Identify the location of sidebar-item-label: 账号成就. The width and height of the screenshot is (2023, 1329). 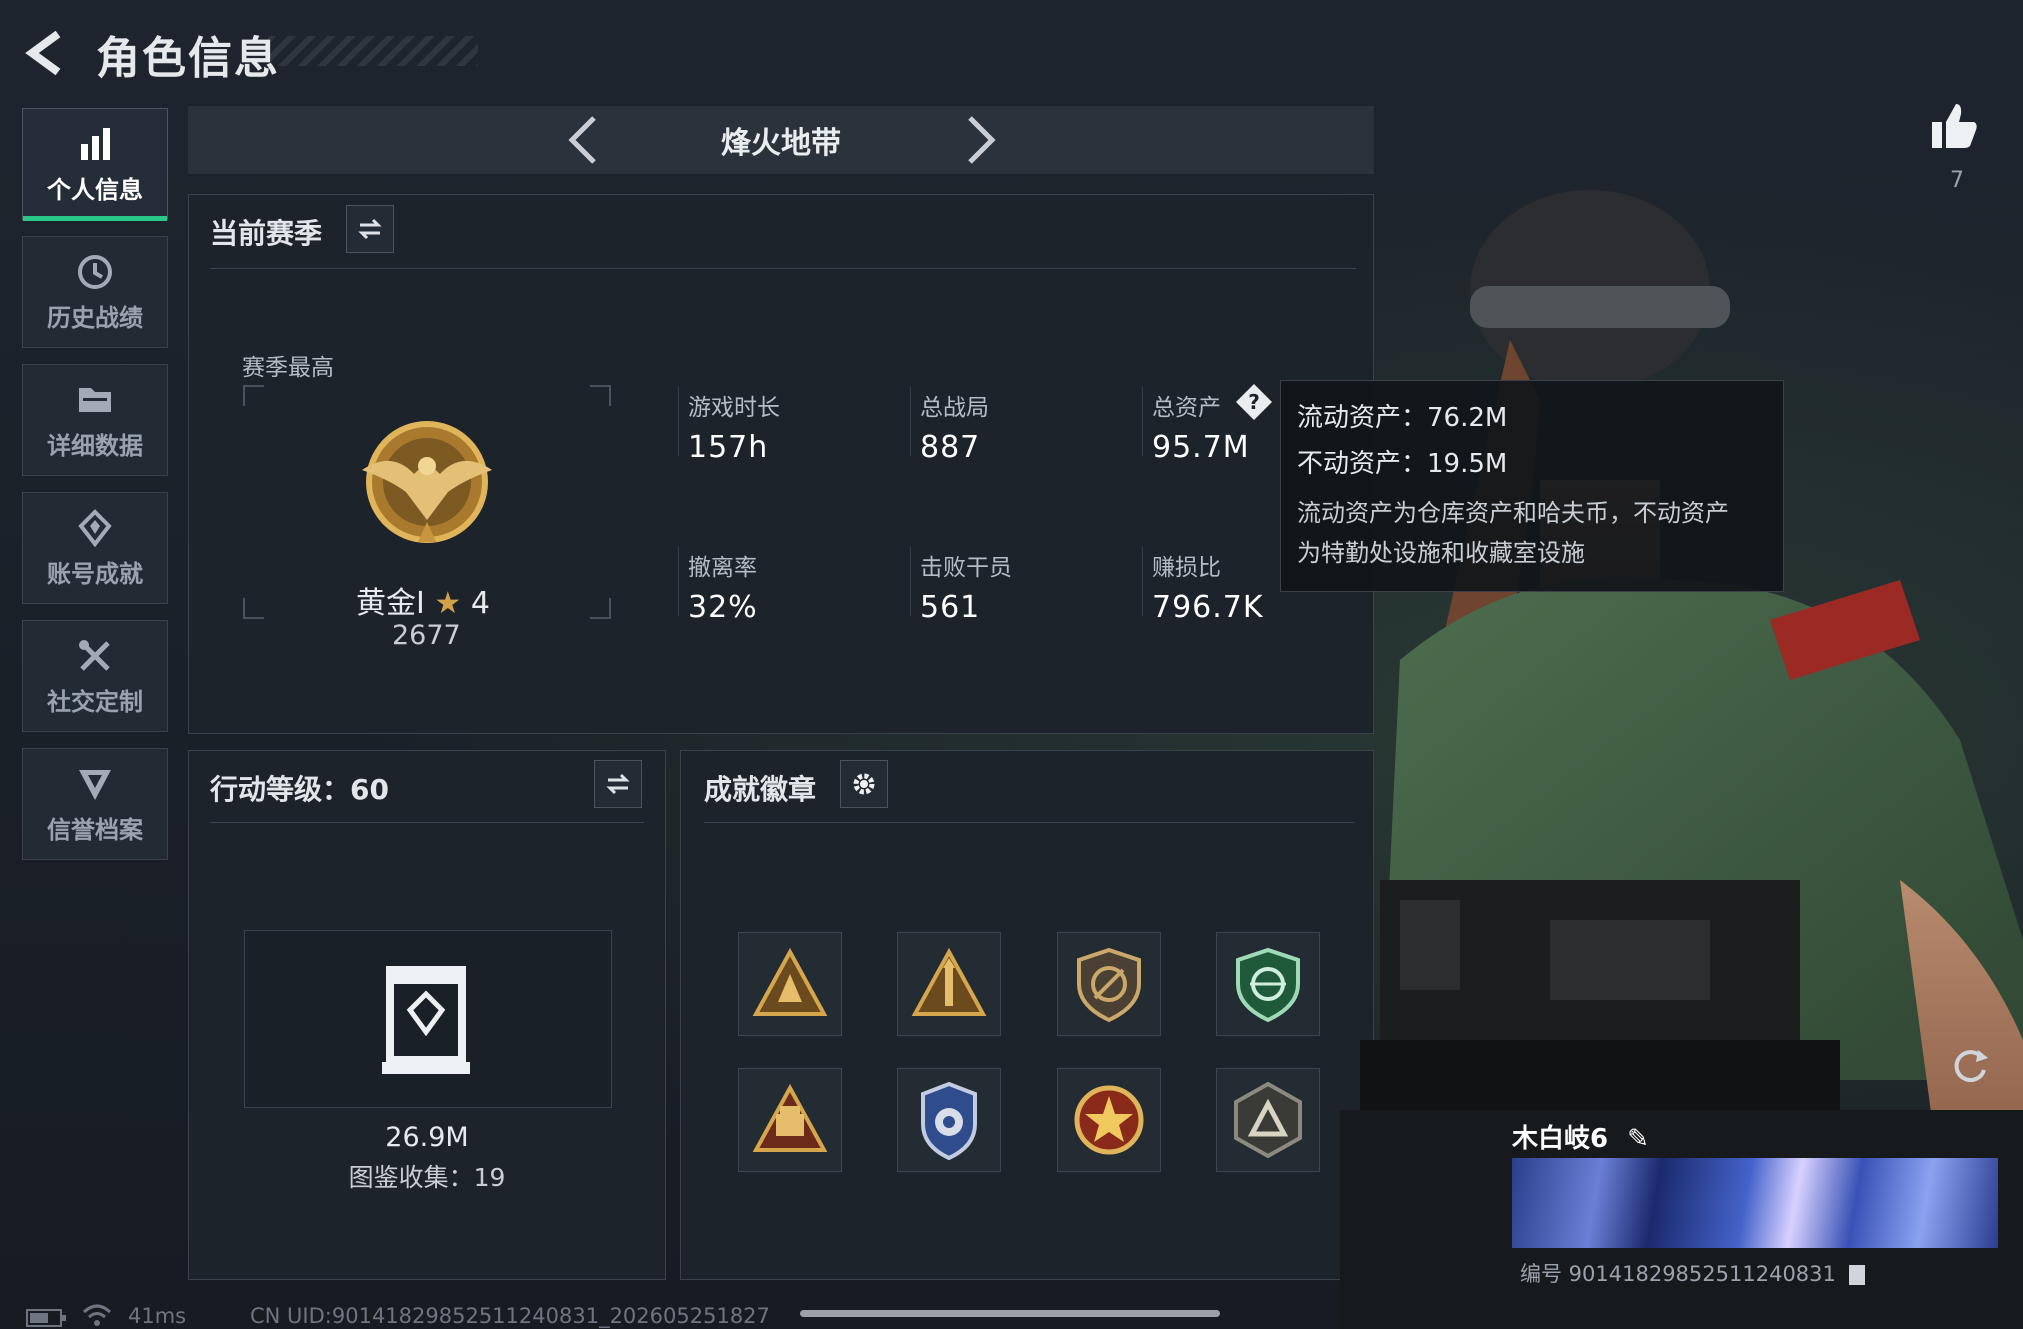
(95, 573).